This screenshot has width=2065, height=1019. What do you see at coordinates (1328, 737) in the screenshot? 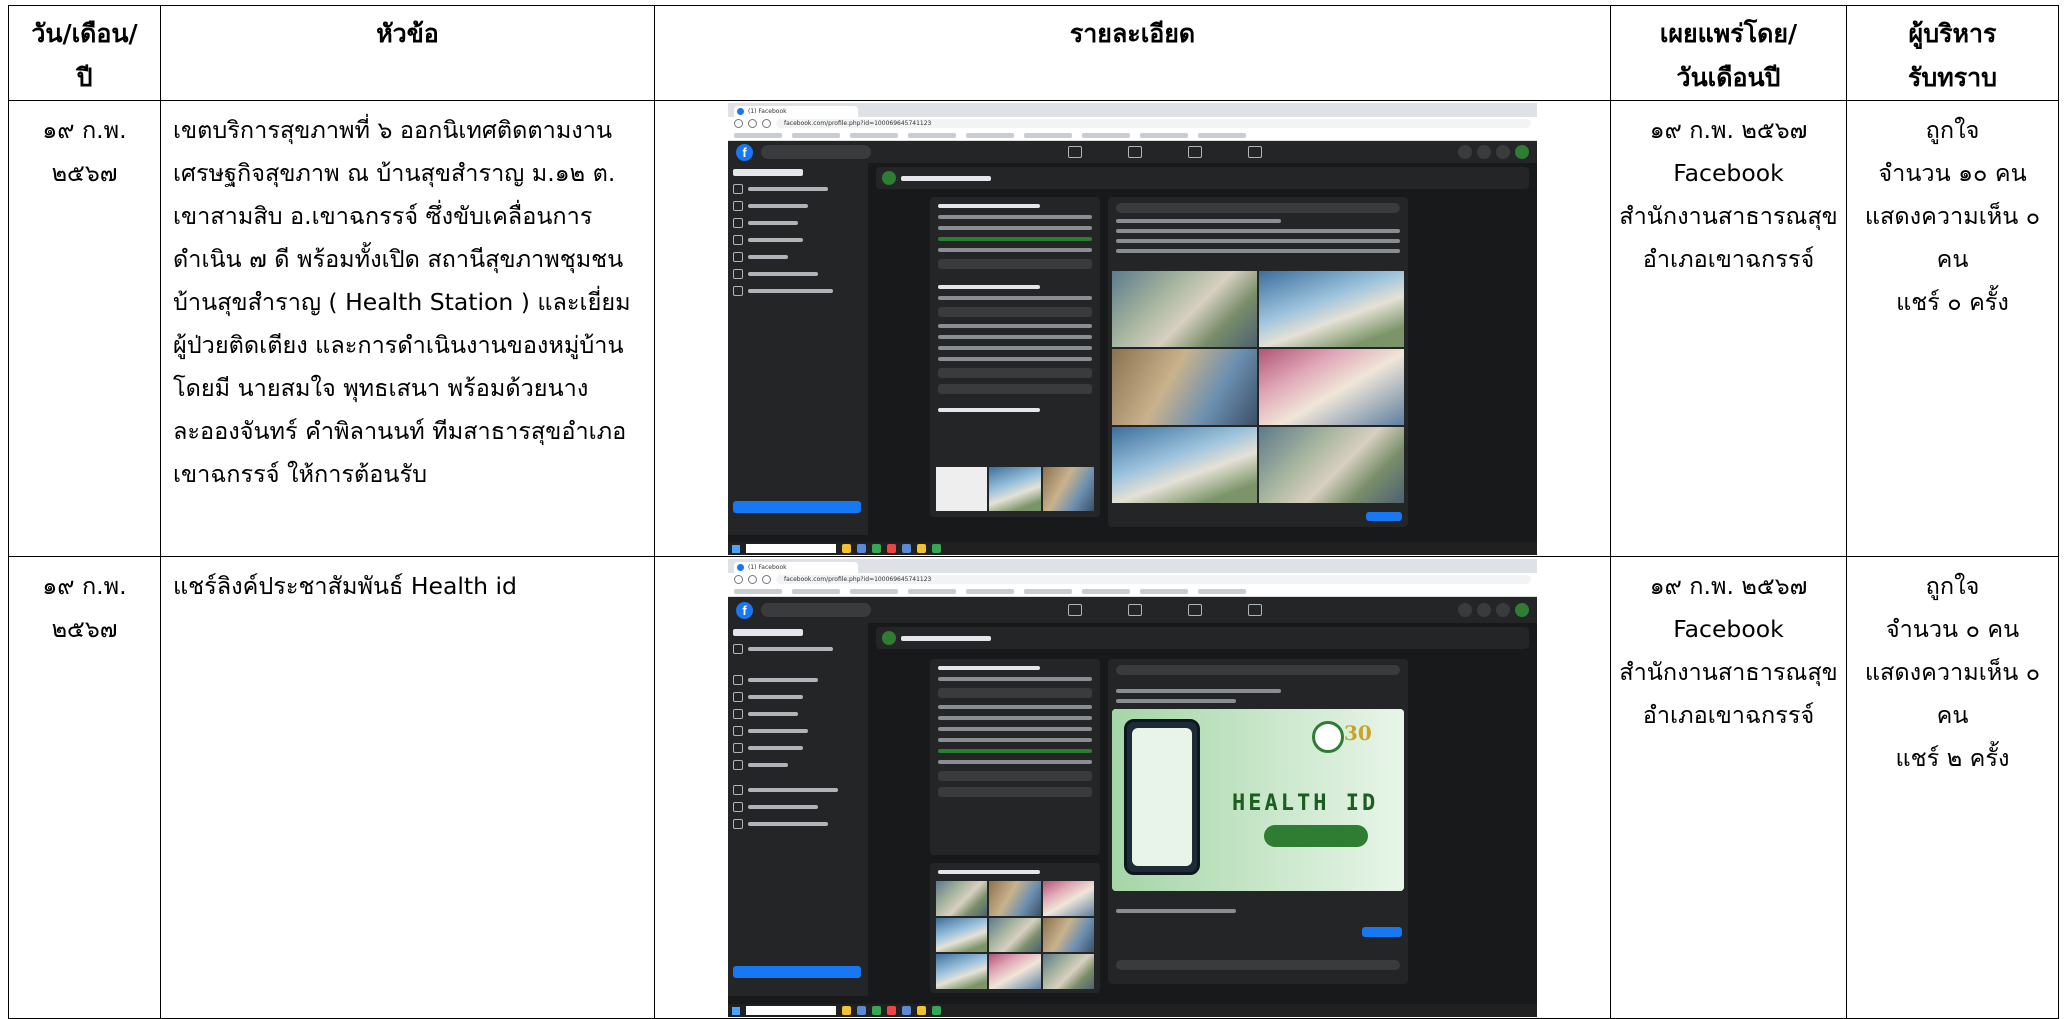
I see `health-logo-icon` at bounding box center [1328, 737].